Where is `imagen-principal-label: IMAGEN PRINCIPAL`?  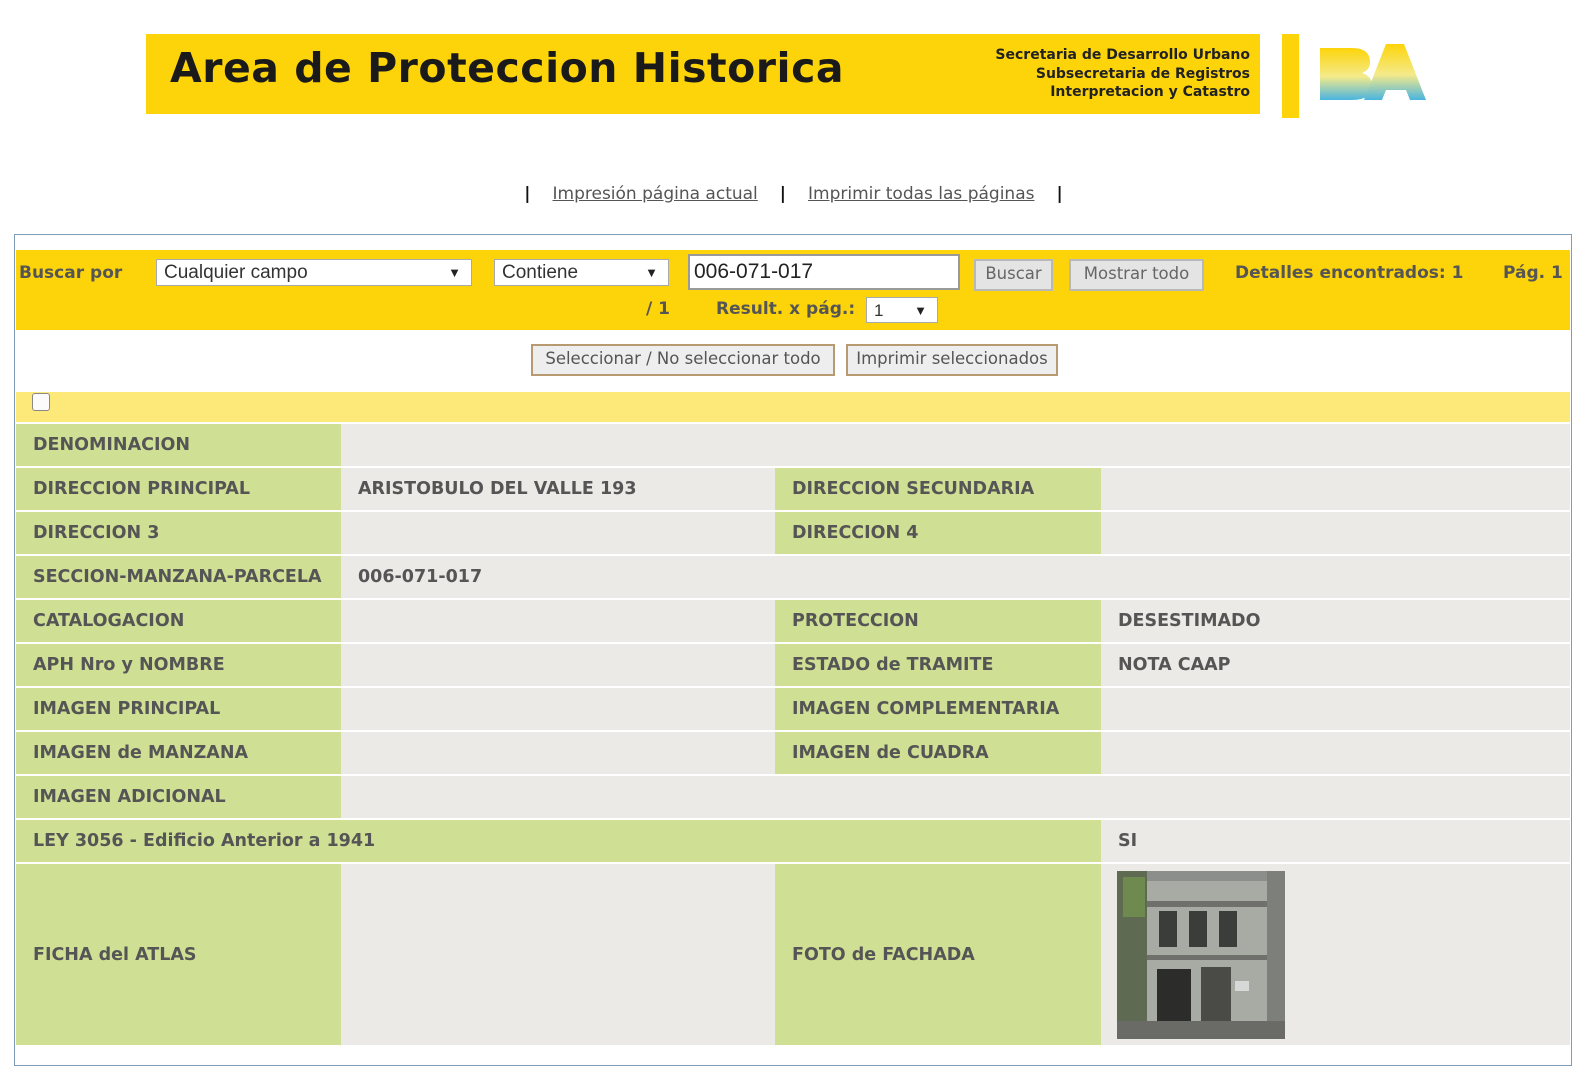 imagen-principal-label: IMAGEN PRINCIPAL is located at coordinates (178, 709).